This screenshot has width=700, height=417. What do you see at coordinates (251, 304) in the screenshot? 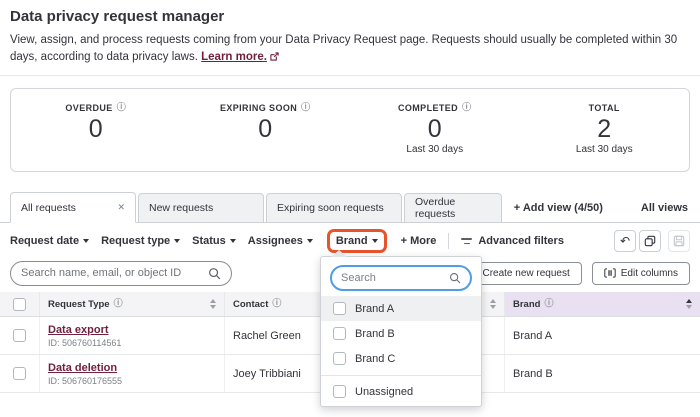
I see `column-label: Contact` at bounding box center [251, 304].